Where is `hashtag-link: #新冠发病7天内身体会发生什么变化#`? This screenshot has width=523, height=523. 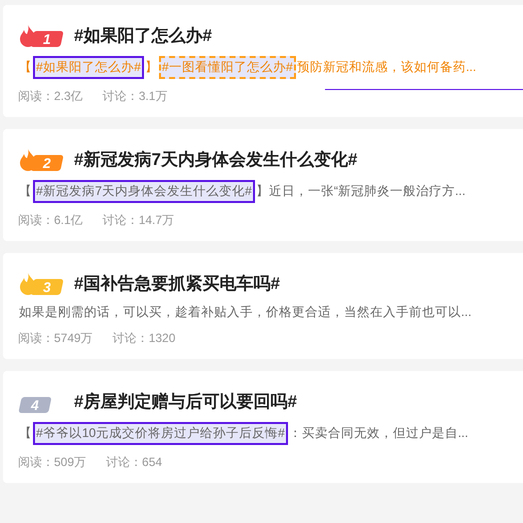 hashtag-link: #新冠发病7天内身体会发生什么变化# is located at coordinates (144, 191).